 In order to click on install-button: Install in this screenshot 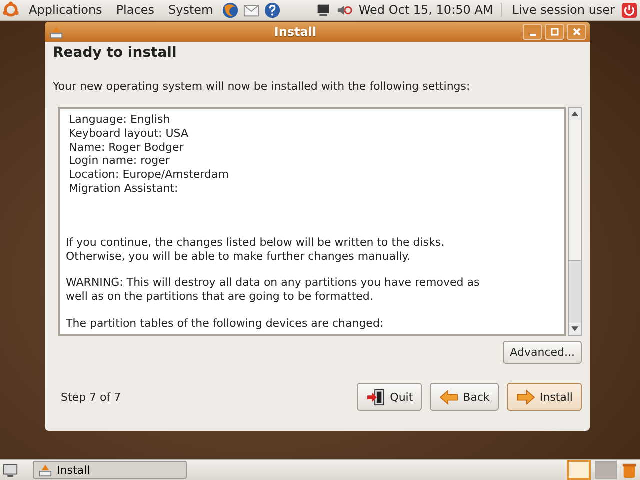, I will do `click(544, 397)`.